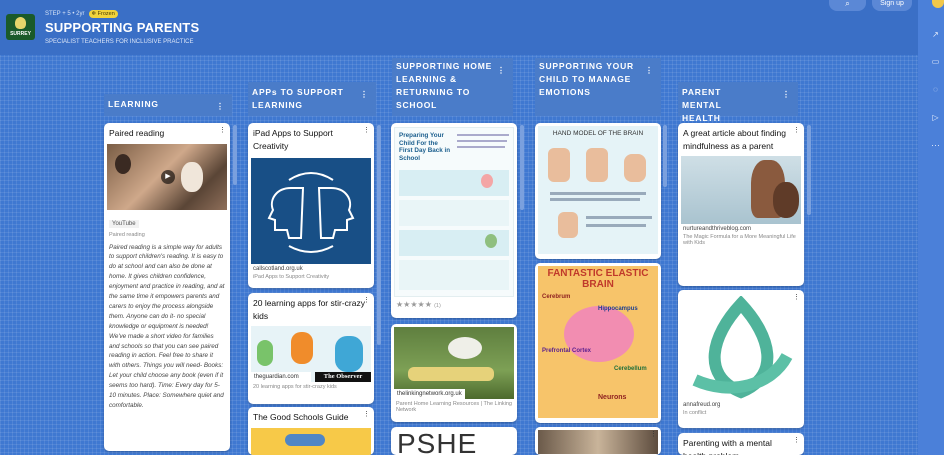 This screenshot has width=944, height=455. What do you see at coordinates (437, 441) in the screenshot?
I see `pshe-text: PSHE` at bounding box center [437, 441].